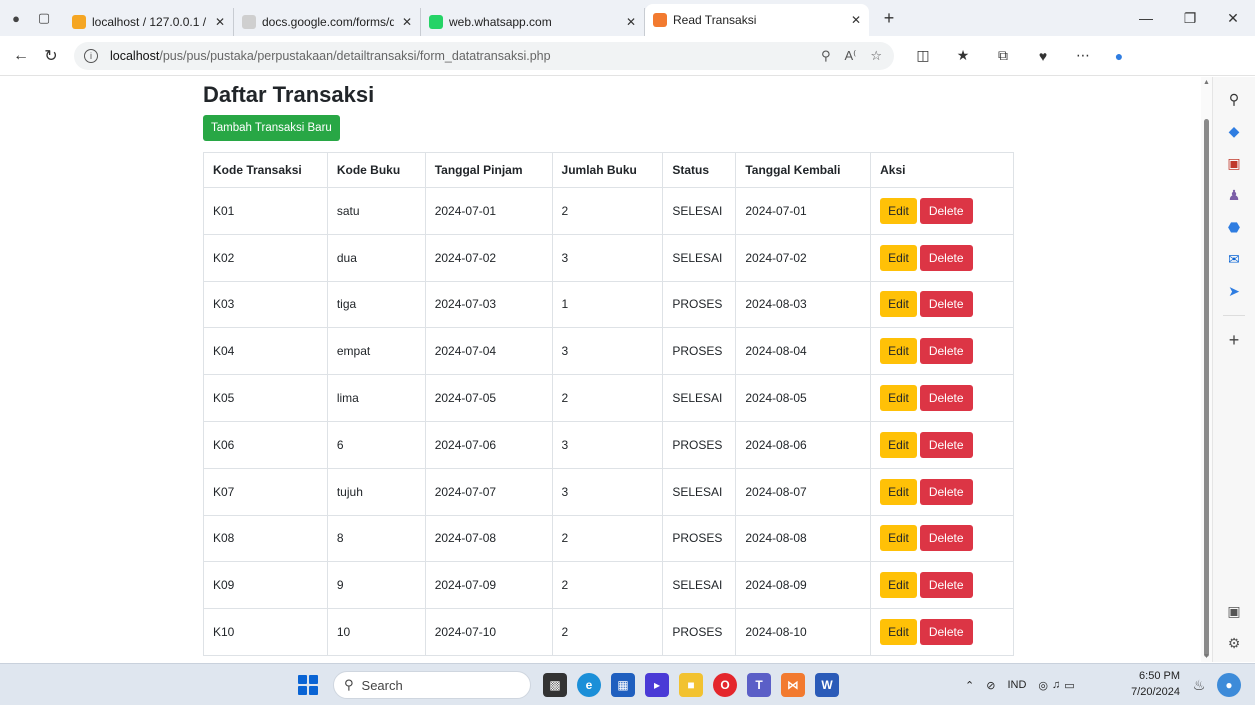 The image size is (1255, 706). Describe the element at coordinates (91, 55) in the screenshot. I see `site-info-icon: i` at that location.